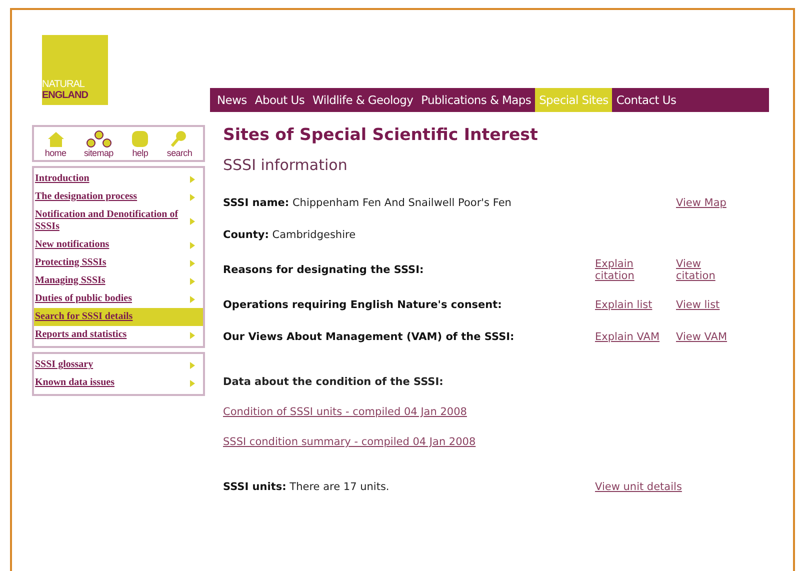 The image size is (805, 571). What do you see at coordinates (232, 100) in the screenshot?
I see `nav-link: News` at bounding box center [232, 100].